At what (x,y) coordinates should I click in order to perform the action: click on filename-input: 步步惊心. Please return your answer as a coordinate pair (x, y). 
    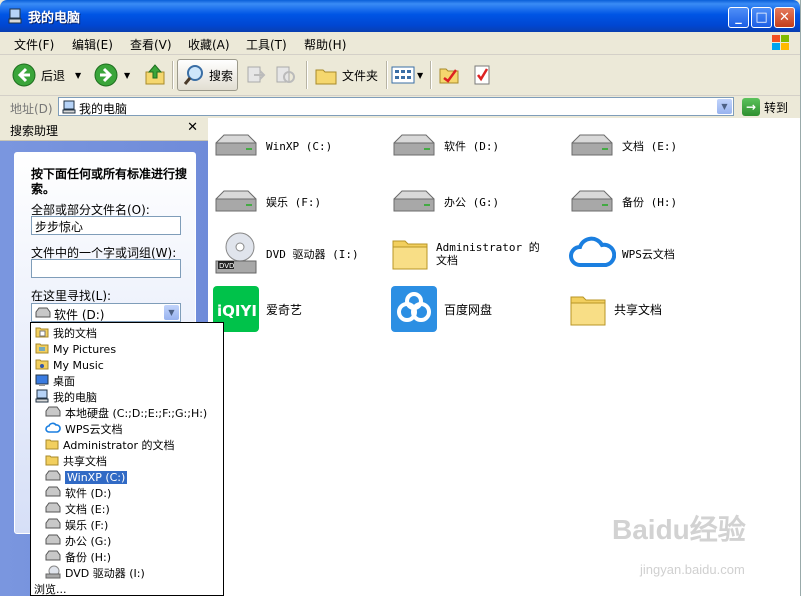
    Looking at the image, I should click on (106, 225).